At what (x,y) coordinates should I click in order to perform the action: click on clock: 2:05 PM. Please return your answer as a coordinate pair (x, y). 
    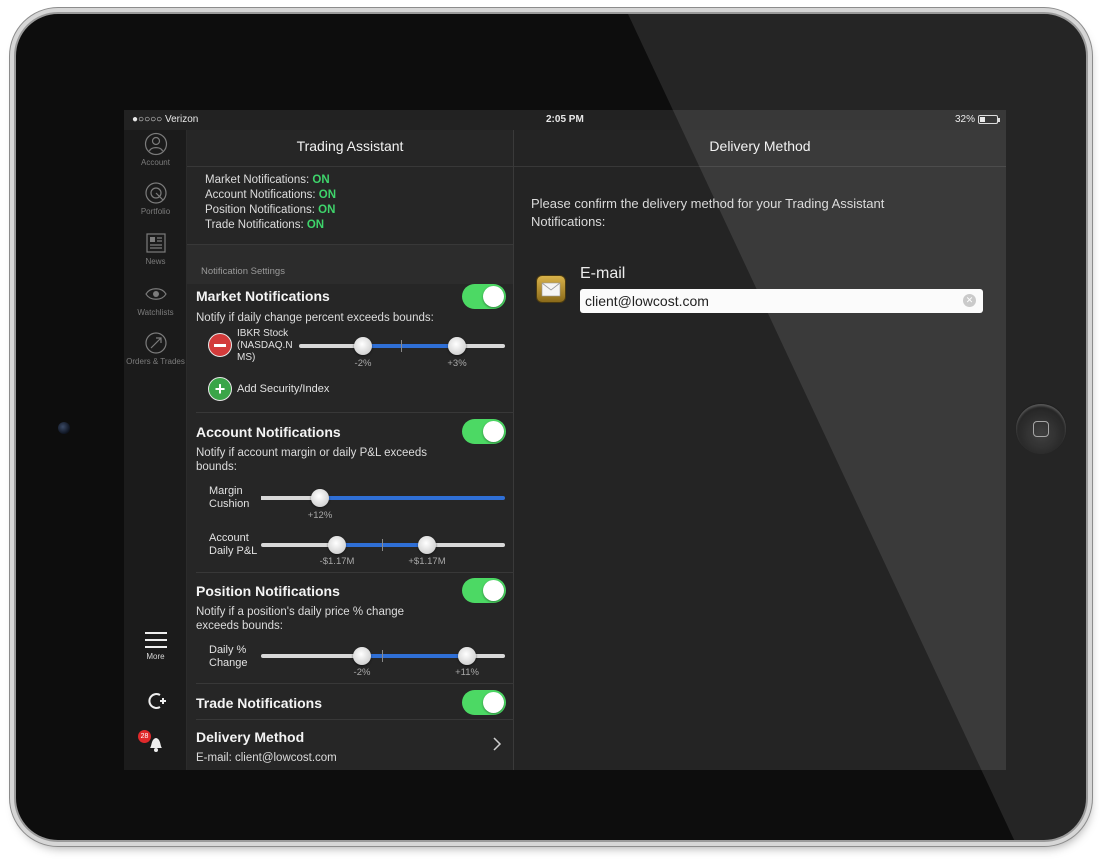
    Looking at the image, I should click on (565, 119).